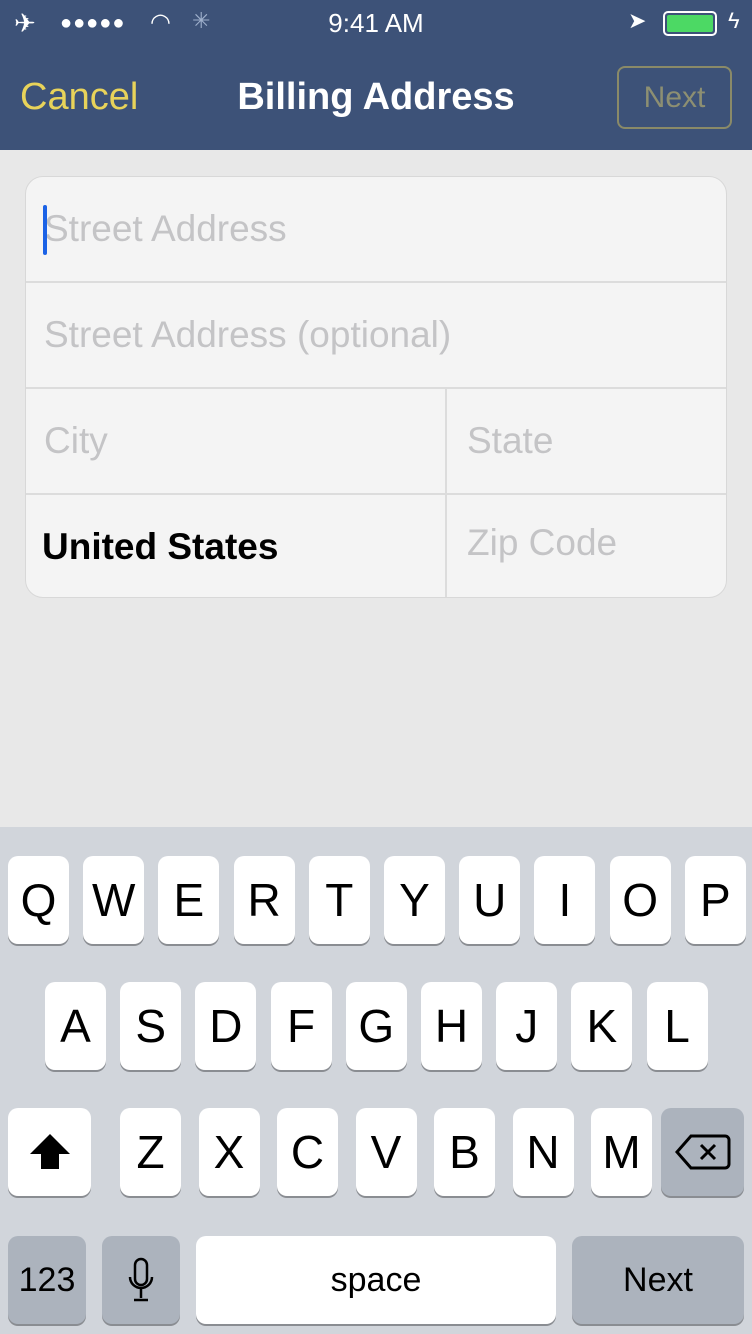 The width and height of the screenshot is (752, 1334). Describe the element at coordinates (236, 442) in the screenshot. I see `city-field: City` at that location.